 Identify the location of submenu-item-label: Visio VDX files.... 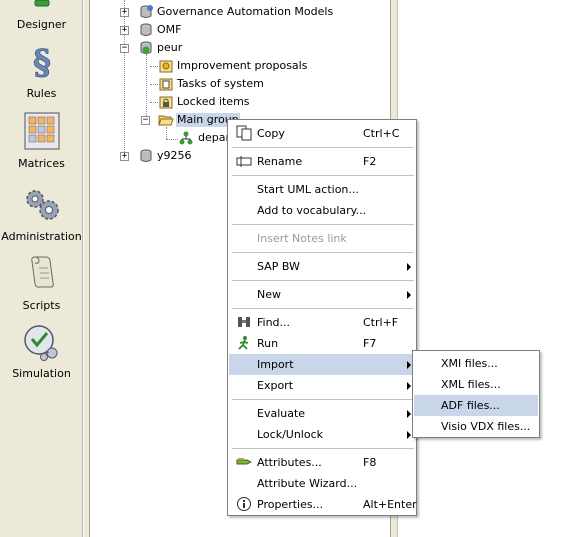
(486, 426).